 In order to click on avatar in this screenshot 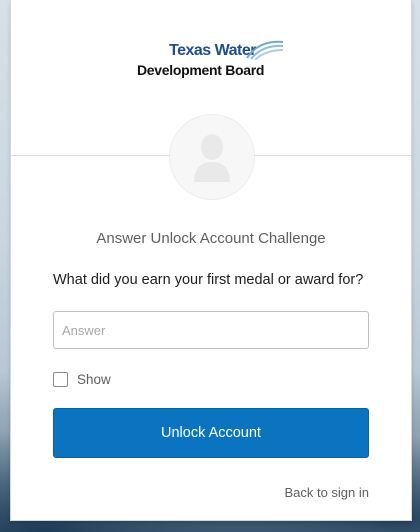, I will do `click(212, 157)`.